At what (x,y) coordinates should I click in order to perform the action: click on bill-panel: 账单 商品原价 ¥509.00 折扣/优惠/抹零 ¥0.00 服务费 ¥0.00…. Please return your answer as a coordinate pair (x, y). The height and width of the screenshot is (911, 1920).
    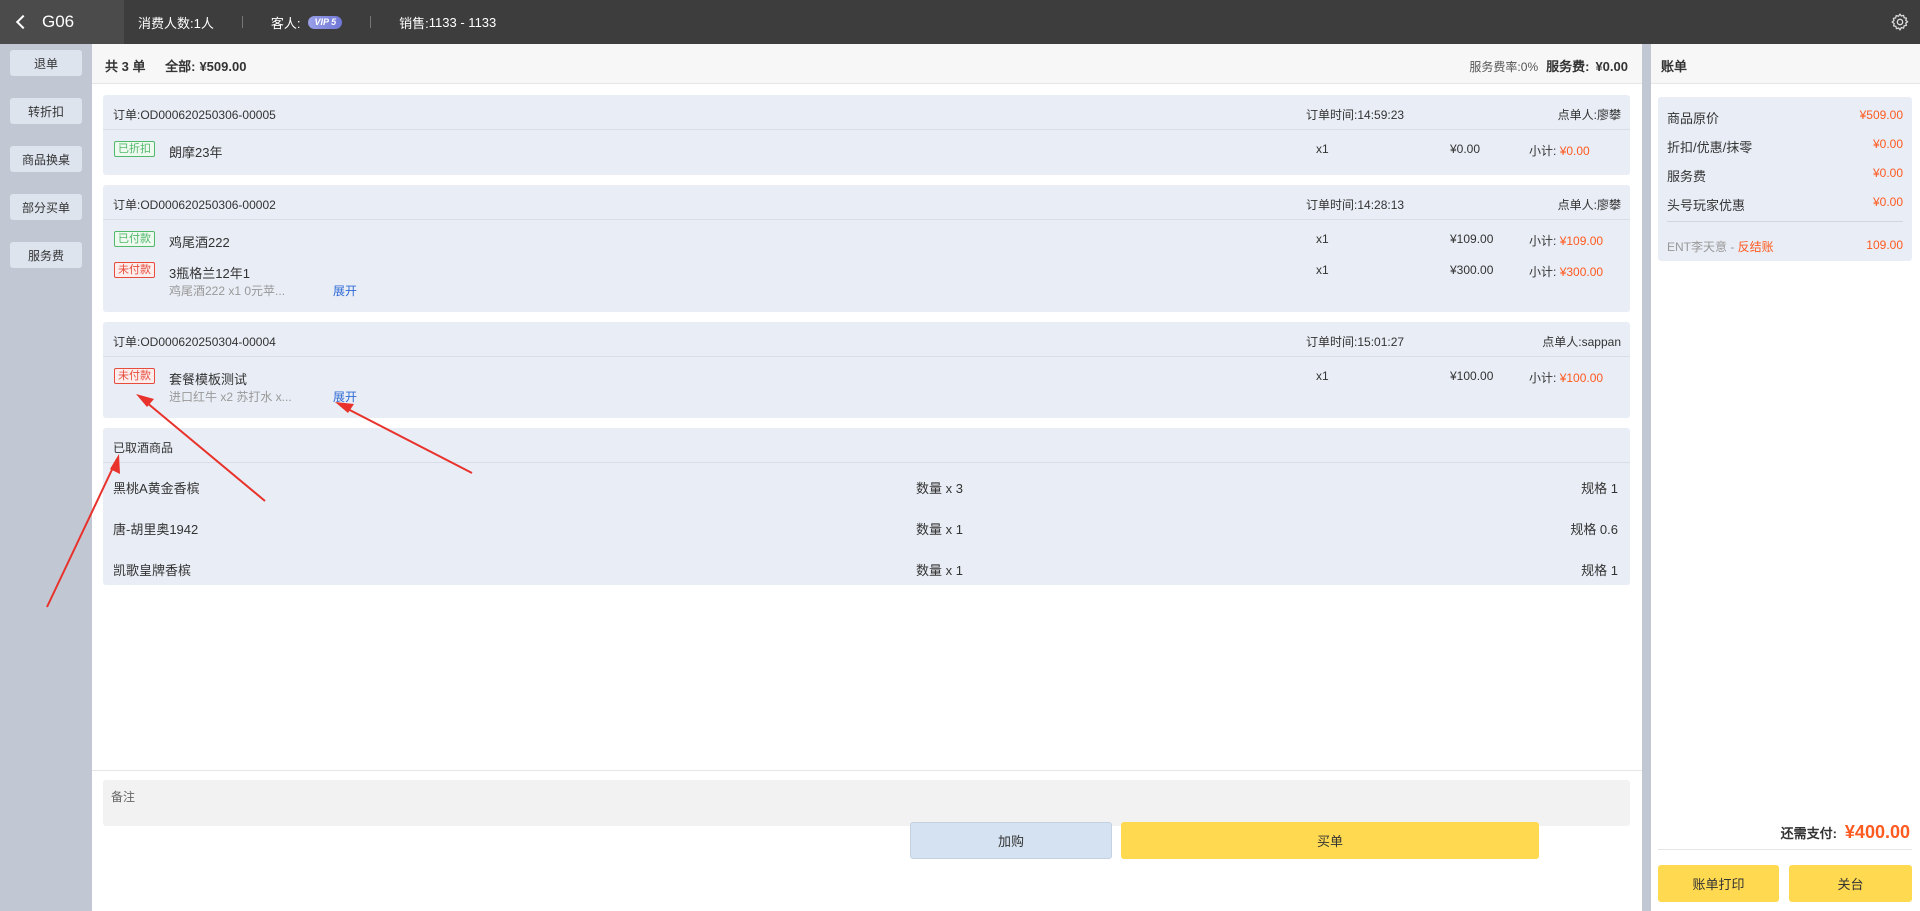
    Looking at the image, I should click on (1785, 477).